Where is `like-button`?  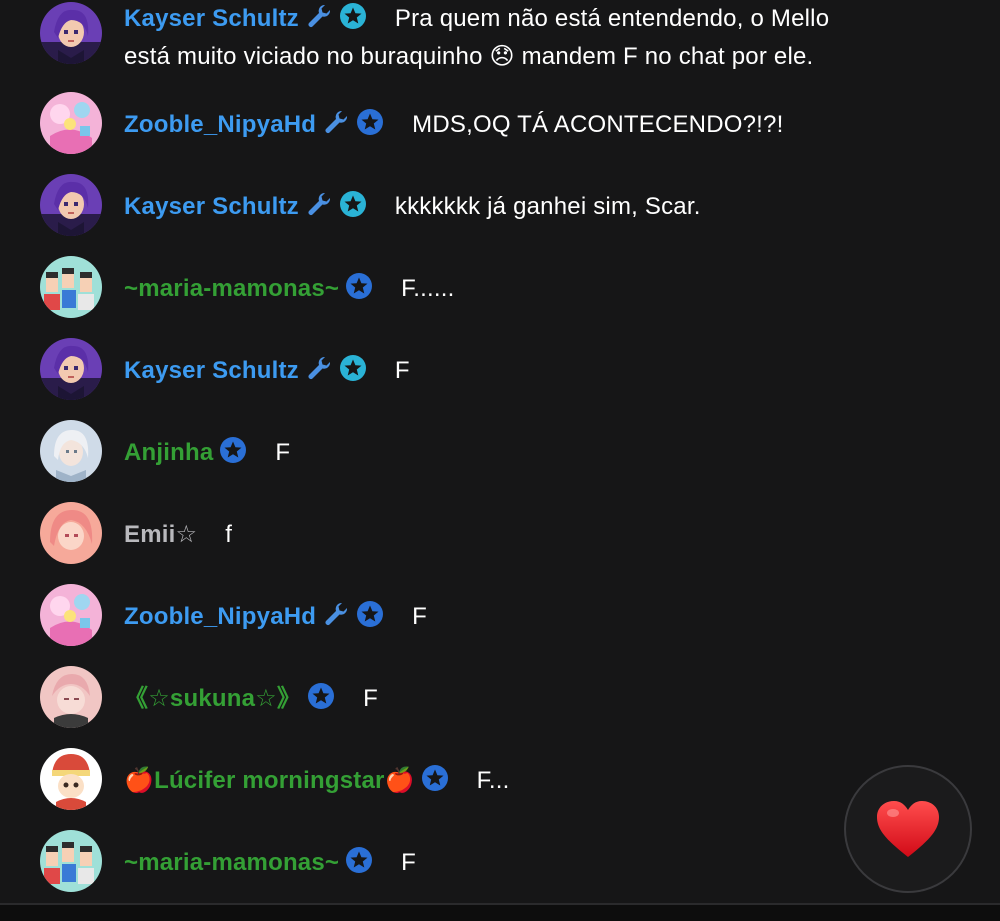
like-button is located at coordinates (908, 829).